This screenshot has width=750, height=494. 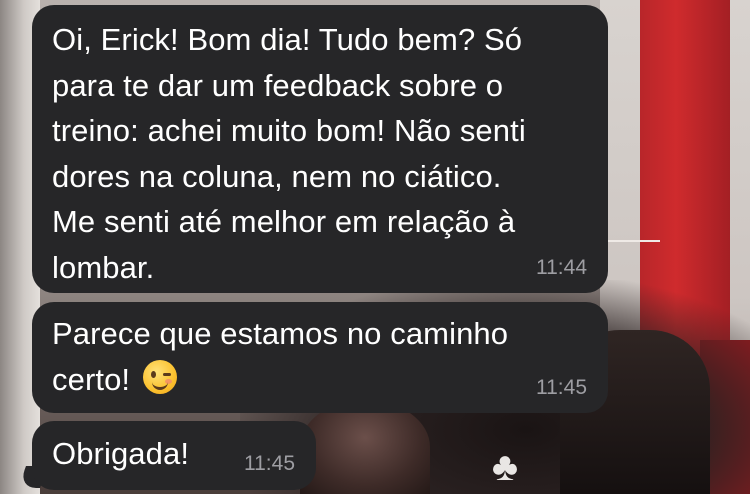 I want to click on message-text: Parece que estamos no caminho certo!, so click(x=320, y=356).